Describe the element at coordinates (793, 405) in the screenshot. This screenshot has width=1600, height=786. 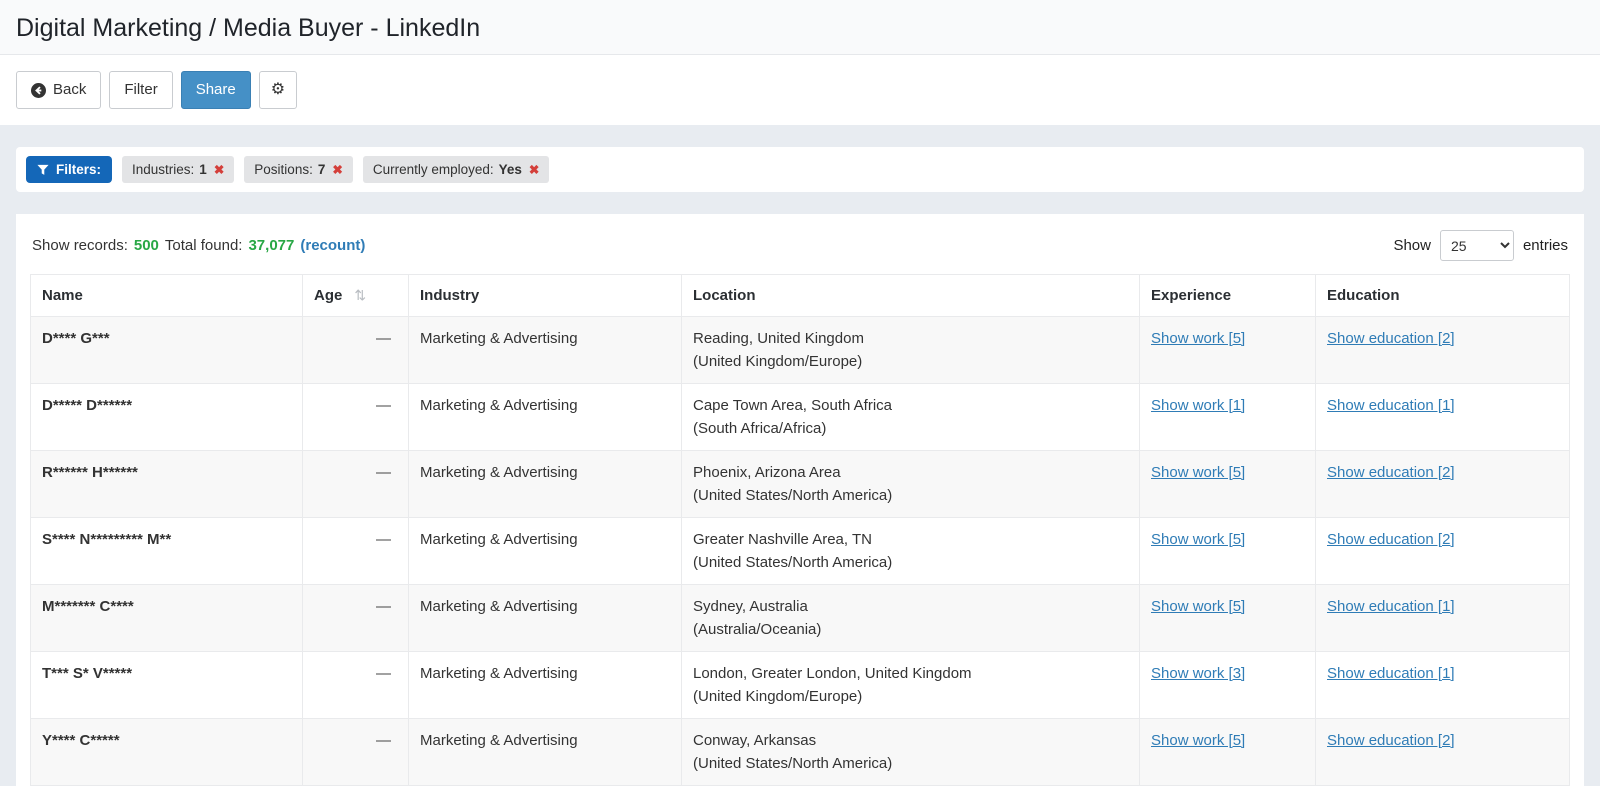
I see `location-line1: Cape Town Area, South Africa` at that location.